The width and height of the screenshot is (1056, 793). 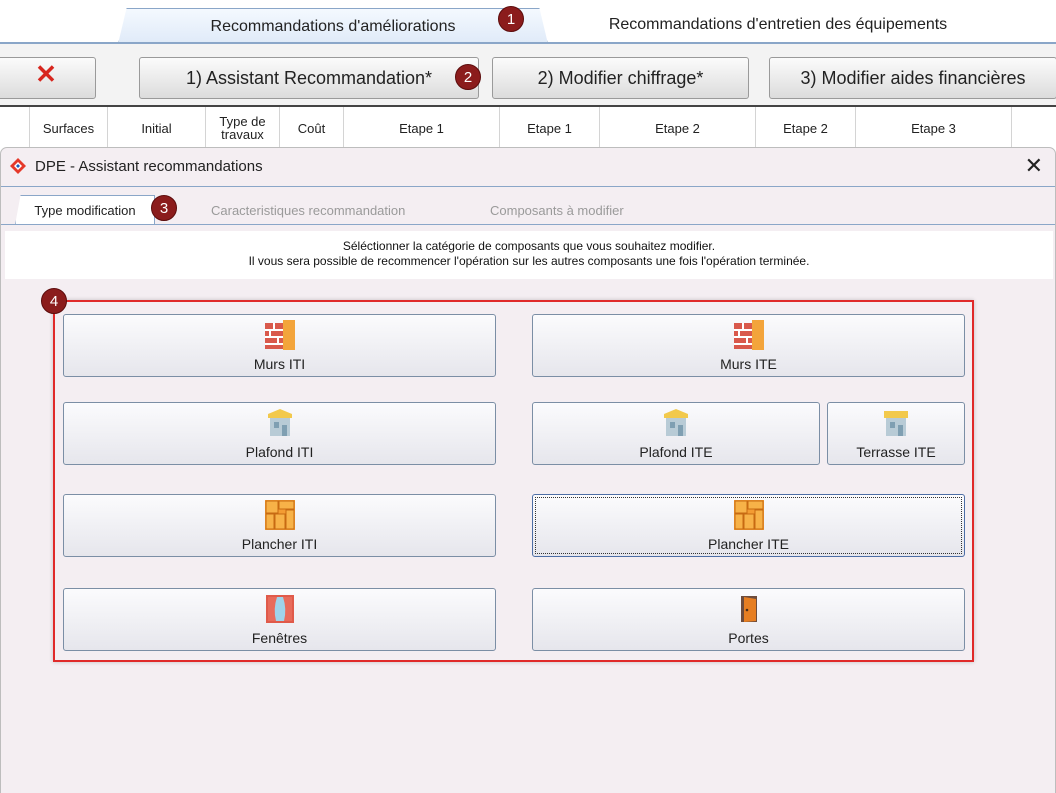 What do you see at coordinates (676, 452) in the screenshot?
I see `plafond-ite-label: Plafond ITE` at bounding box center [676, 452].